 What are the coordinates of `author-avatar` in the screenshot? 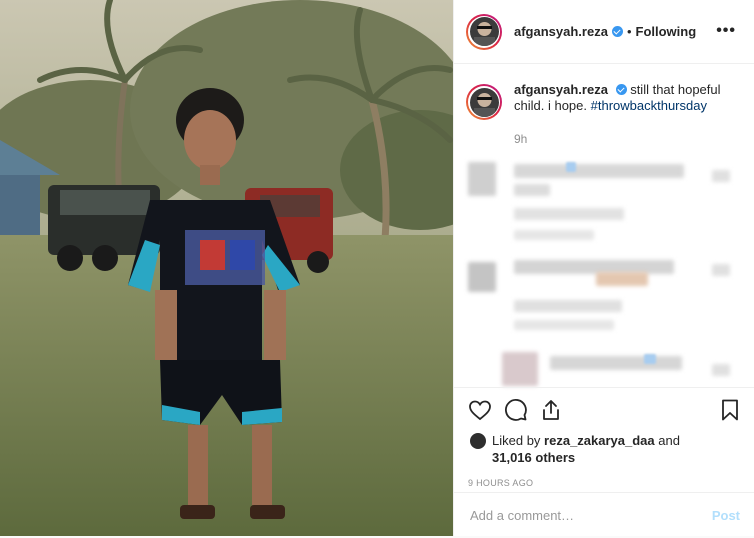 It's located at (484, 31).